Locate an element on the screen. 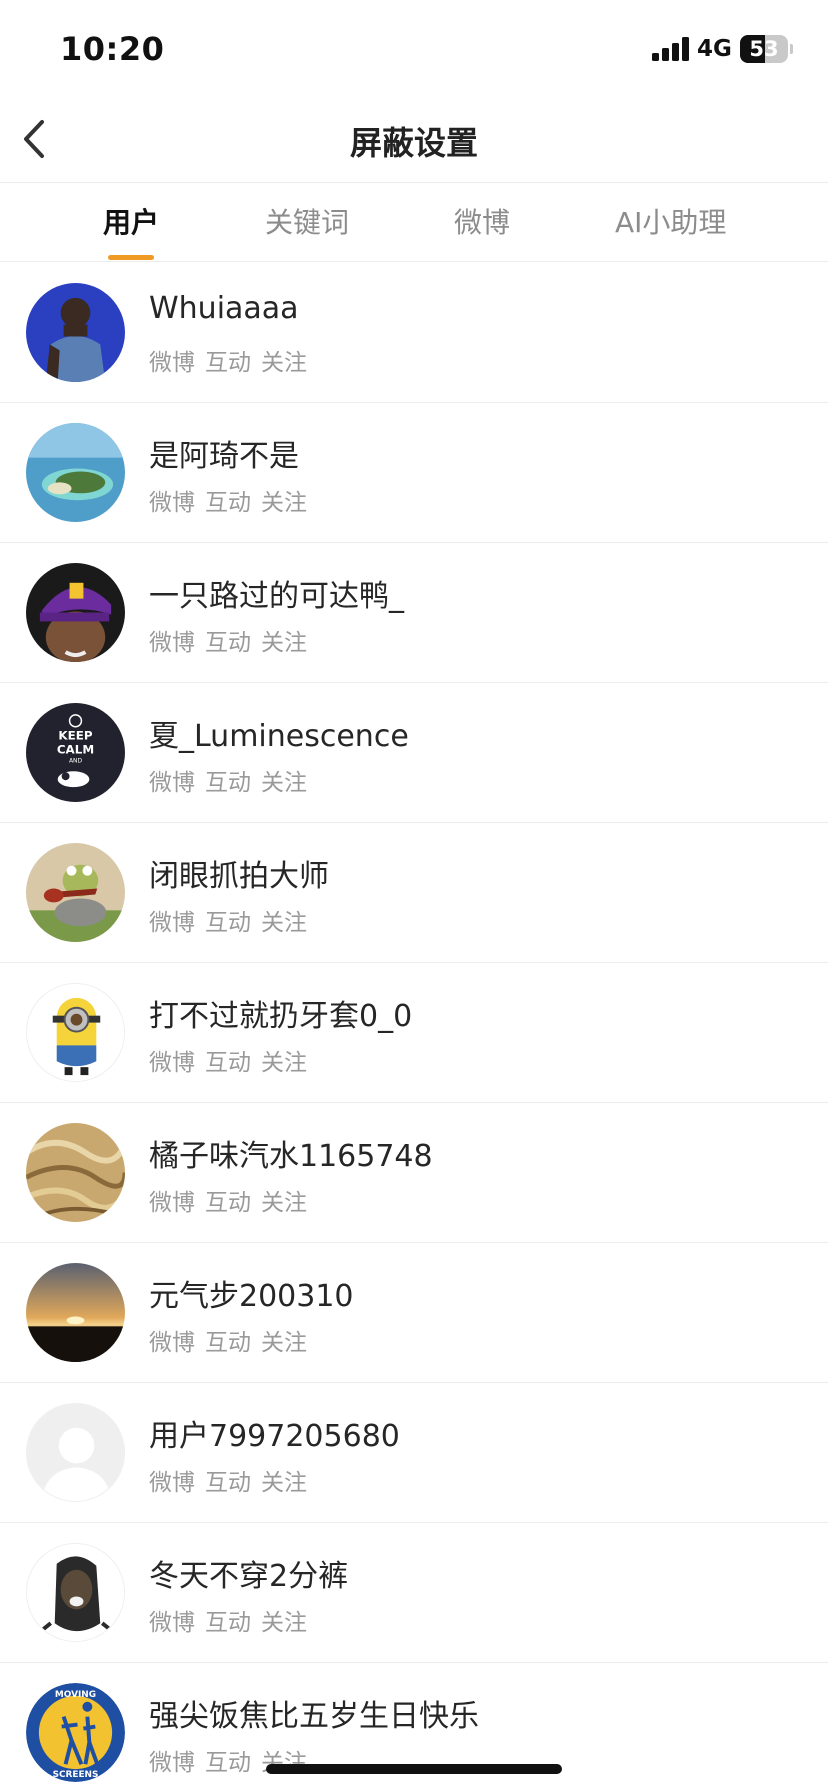 Image resolution: width=828 pixels, height=1792 pixels. list-item: 闭眼抓拍大师 微博 互动 关注 is located at coordinates (414, 893).